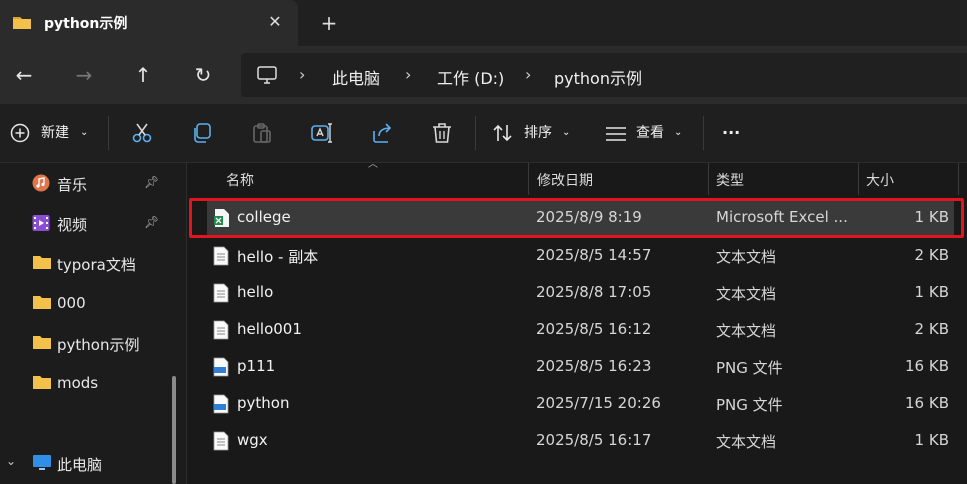 The height and width of the screenshot is (484, 967). I want to click on navigation-pane: 音乐 📌︎ 视频 📌︎ typora文档 000 python示例 mods ⌄, so click(93, 323).